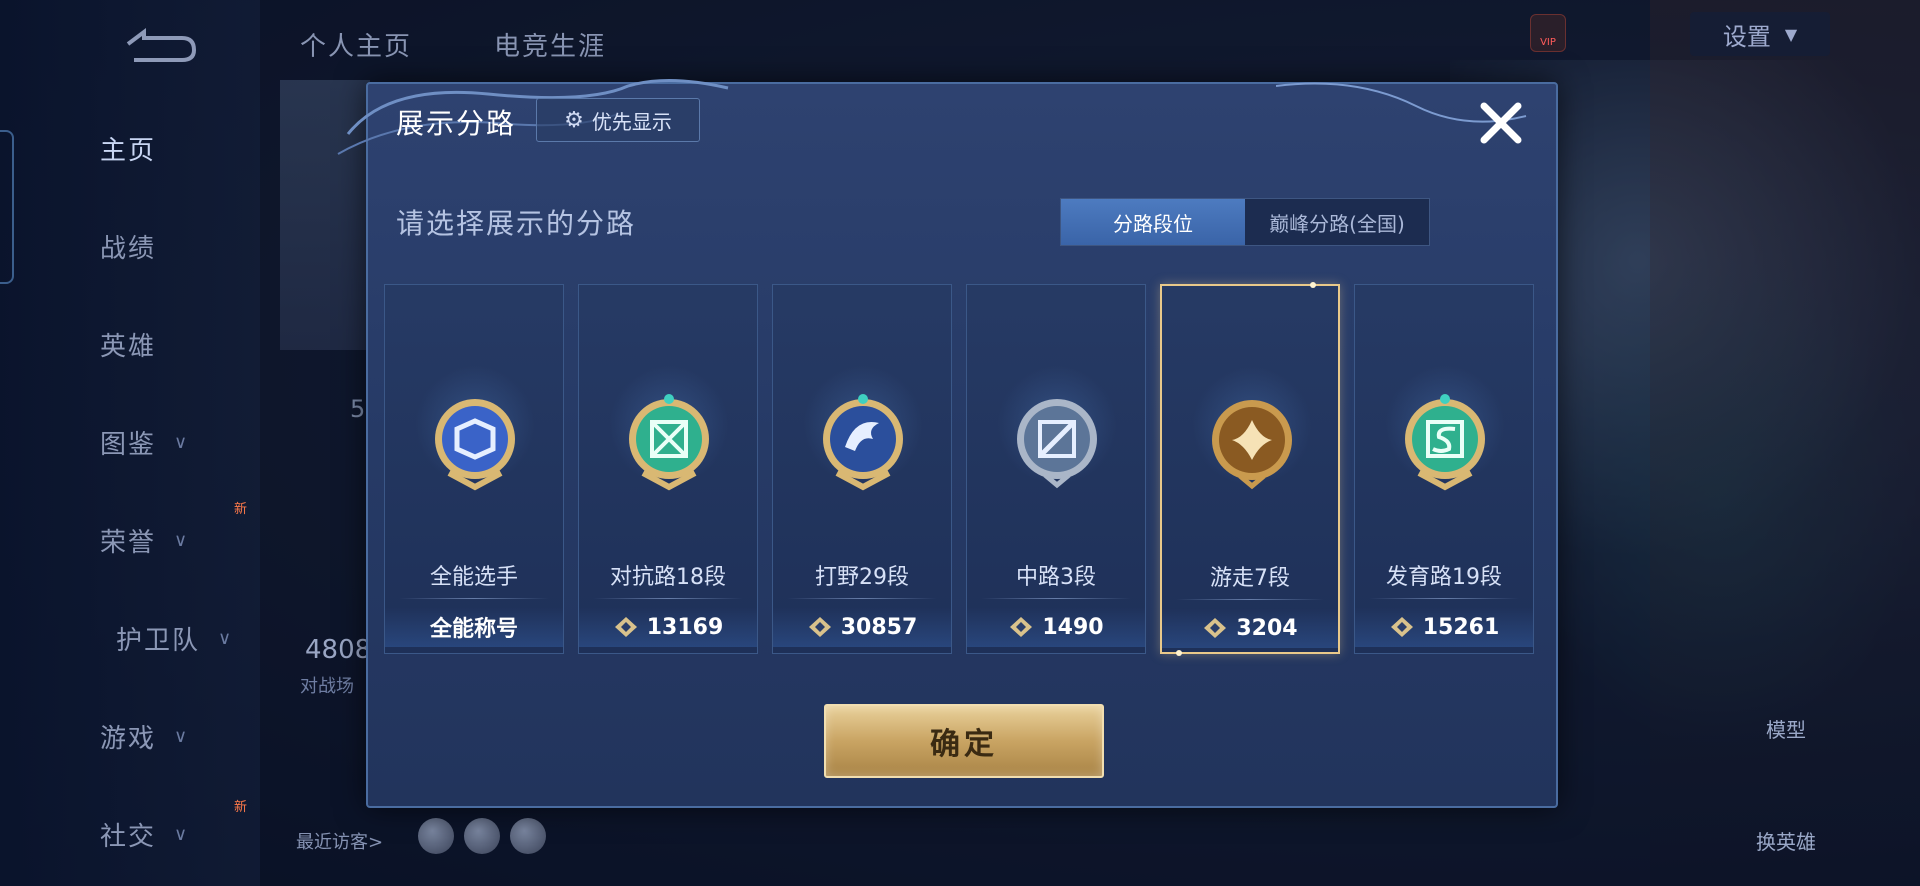 This screenshot has width=1920, height=886. What do you see at coordinates (516, 223) in the screenshot?
I see `dialog-subtitle: 请选择展示的分路` at bounding box center [516, 223].